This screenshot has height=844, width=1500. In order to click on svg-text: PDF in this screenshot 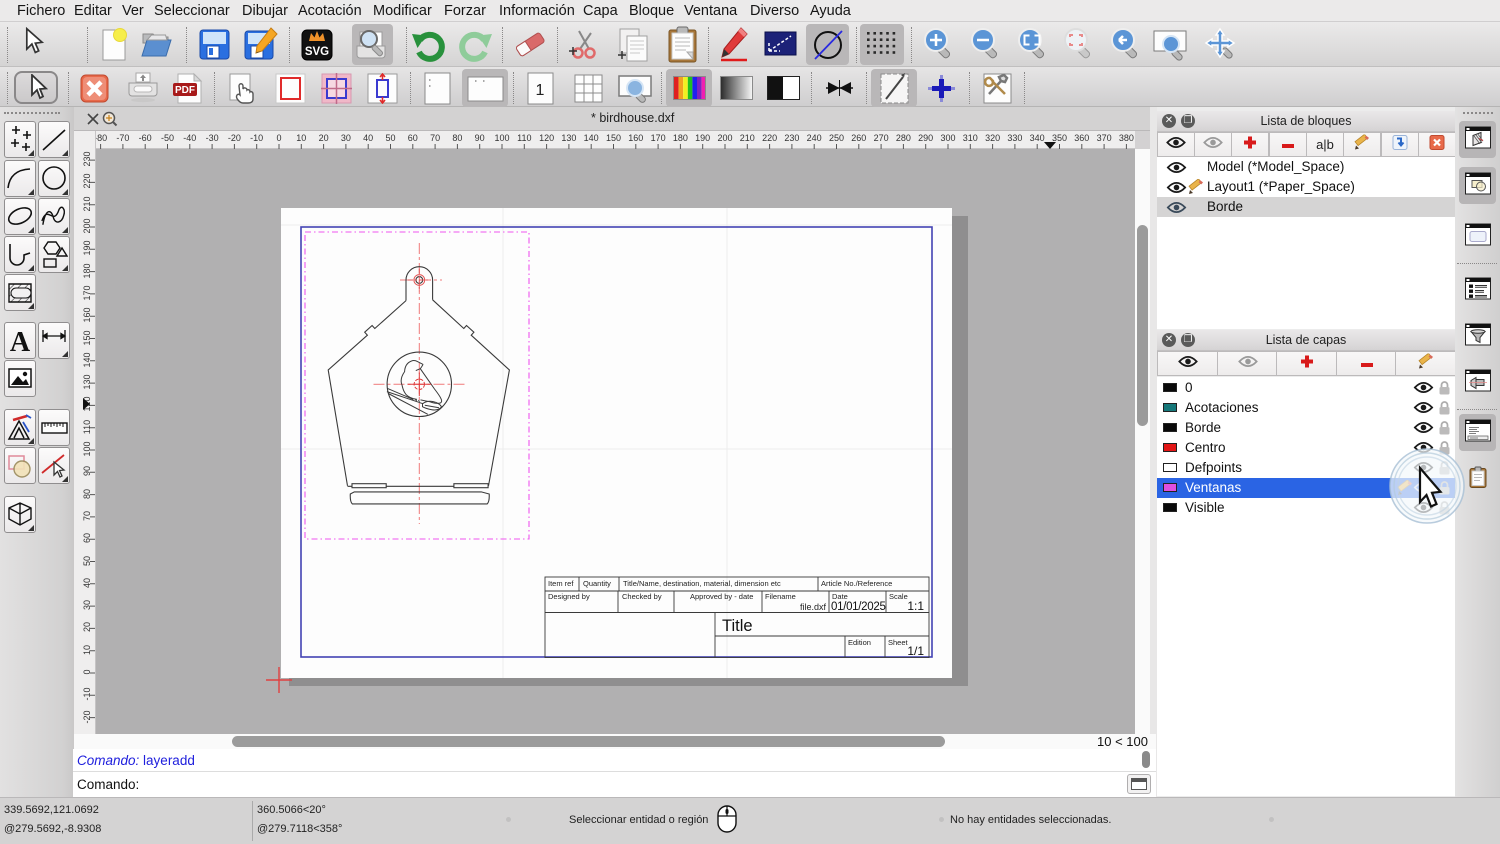, I will do `click(185, 90)`.